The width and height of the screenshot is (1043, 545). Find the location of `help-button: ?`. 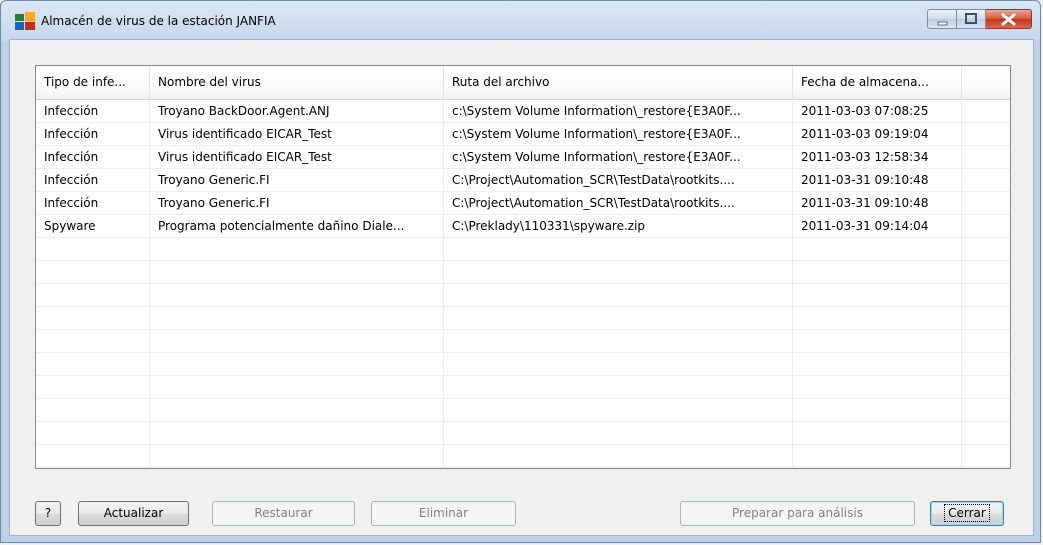

help-button: ? is located at coordinates (48, 513).